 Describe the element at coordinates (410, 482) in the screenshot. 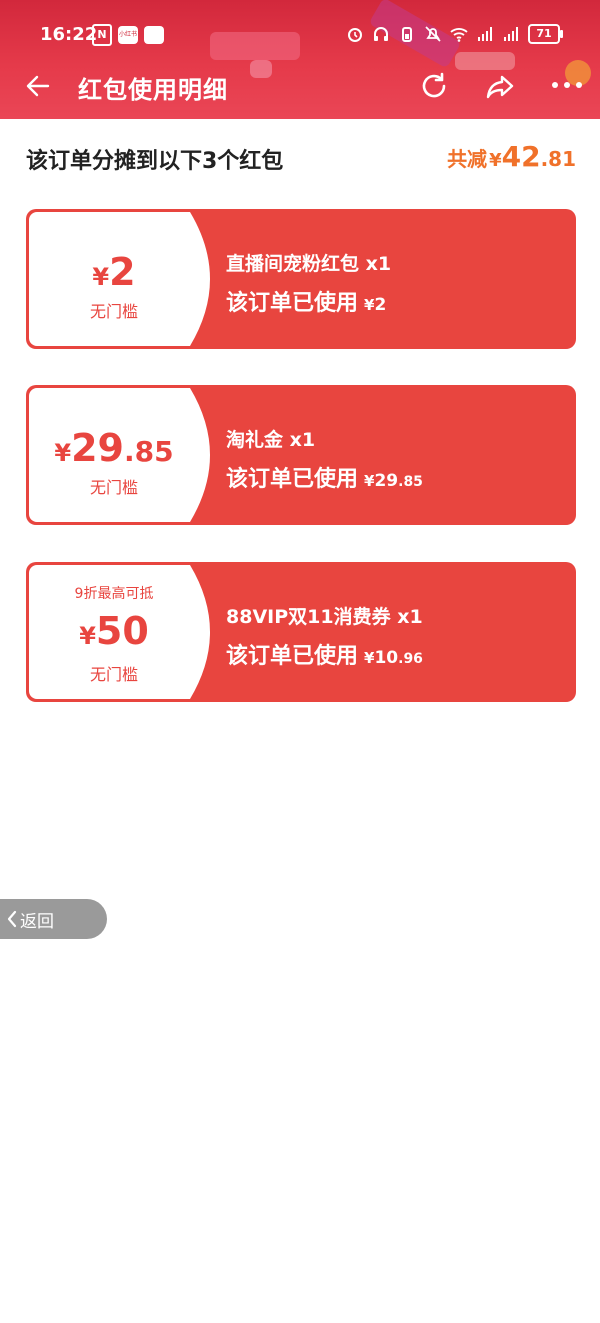

I see `used-decimal: .85` at that location.